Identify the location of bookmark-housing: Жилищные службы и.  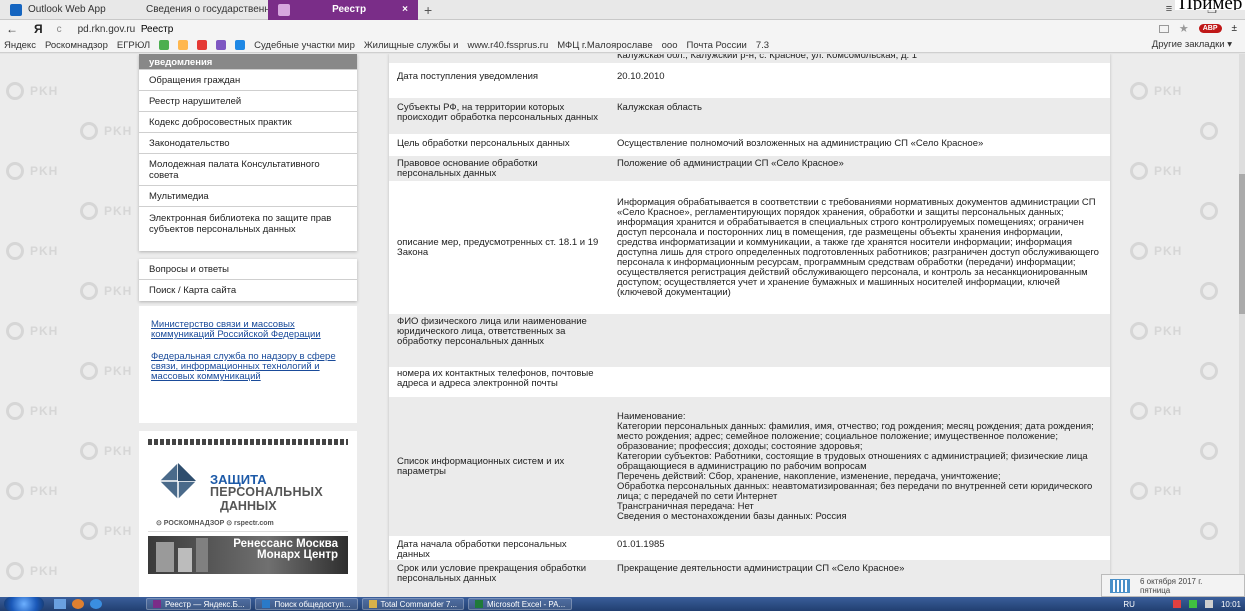
(411, 45).